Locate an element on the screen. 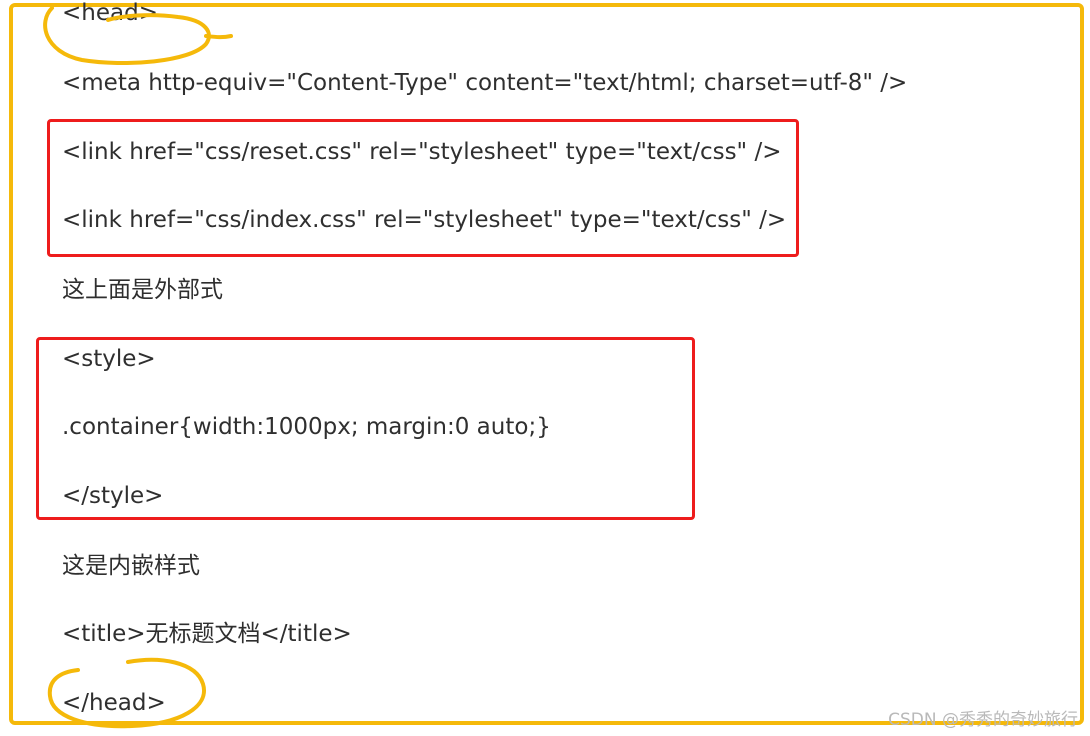  head-open-circle is located at coordinates (138, 35).